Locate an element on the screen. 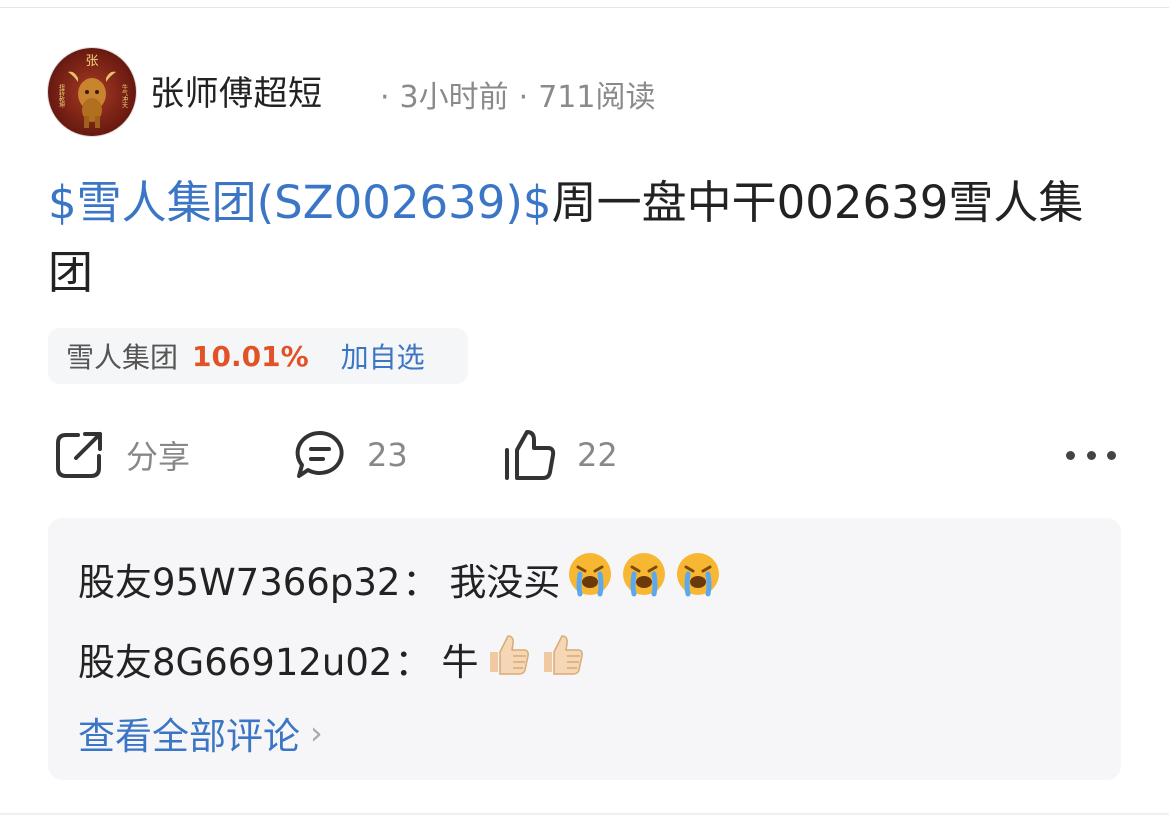 The height and width of the screenshot is (815, 1169). comment-text: 我没买 is located at coordinates (505, 582).